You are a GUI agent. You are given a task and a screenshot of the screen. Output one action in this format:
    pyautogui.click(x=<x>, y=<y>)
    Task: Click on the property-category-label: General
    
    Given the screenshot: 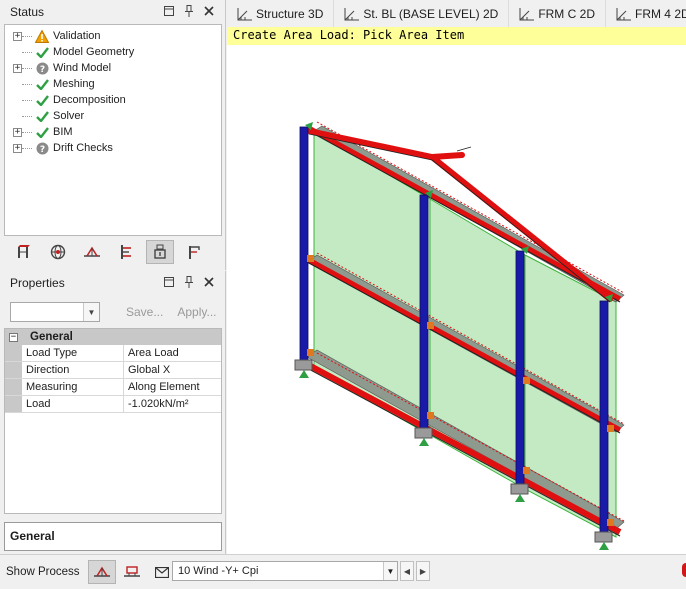 What is the action you would take?
    pyautogui.click(x=51, y=337)
    